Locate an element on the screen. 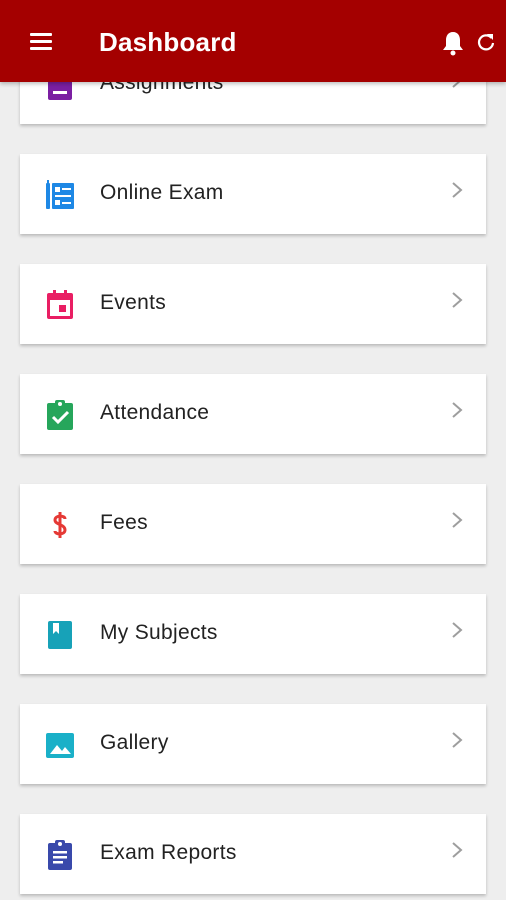  menu-item-online-exam: Online Exam is located at coordinates (253, 194).